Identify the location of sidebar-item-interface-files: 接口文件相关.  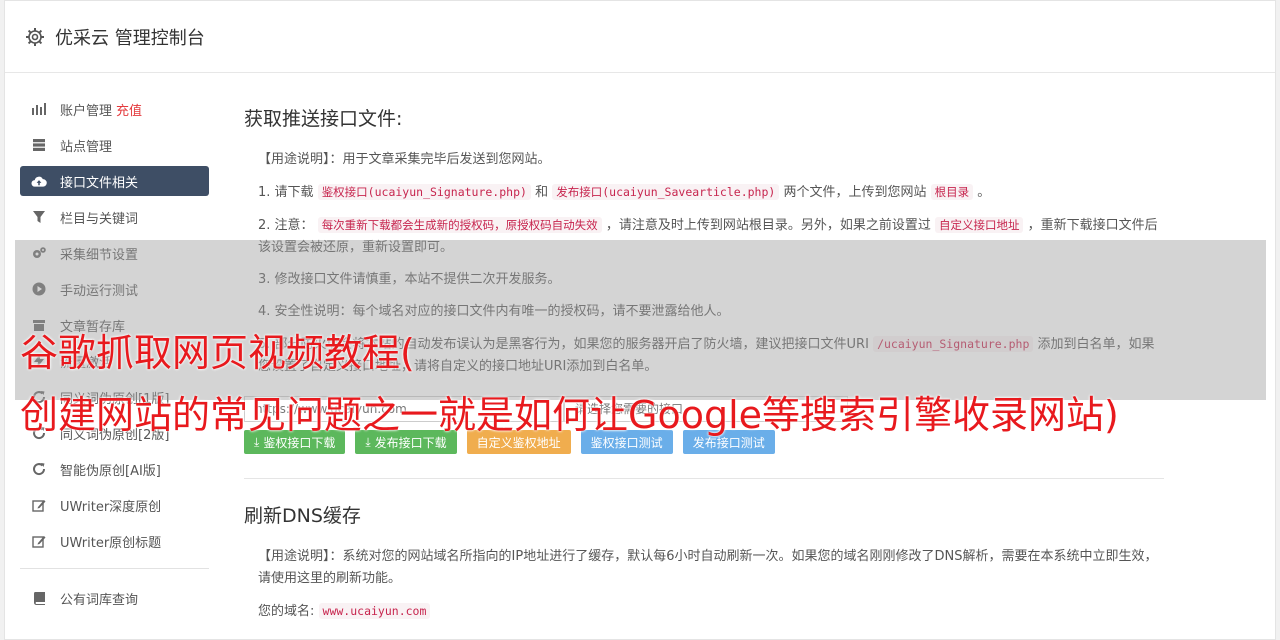
(114, 181).